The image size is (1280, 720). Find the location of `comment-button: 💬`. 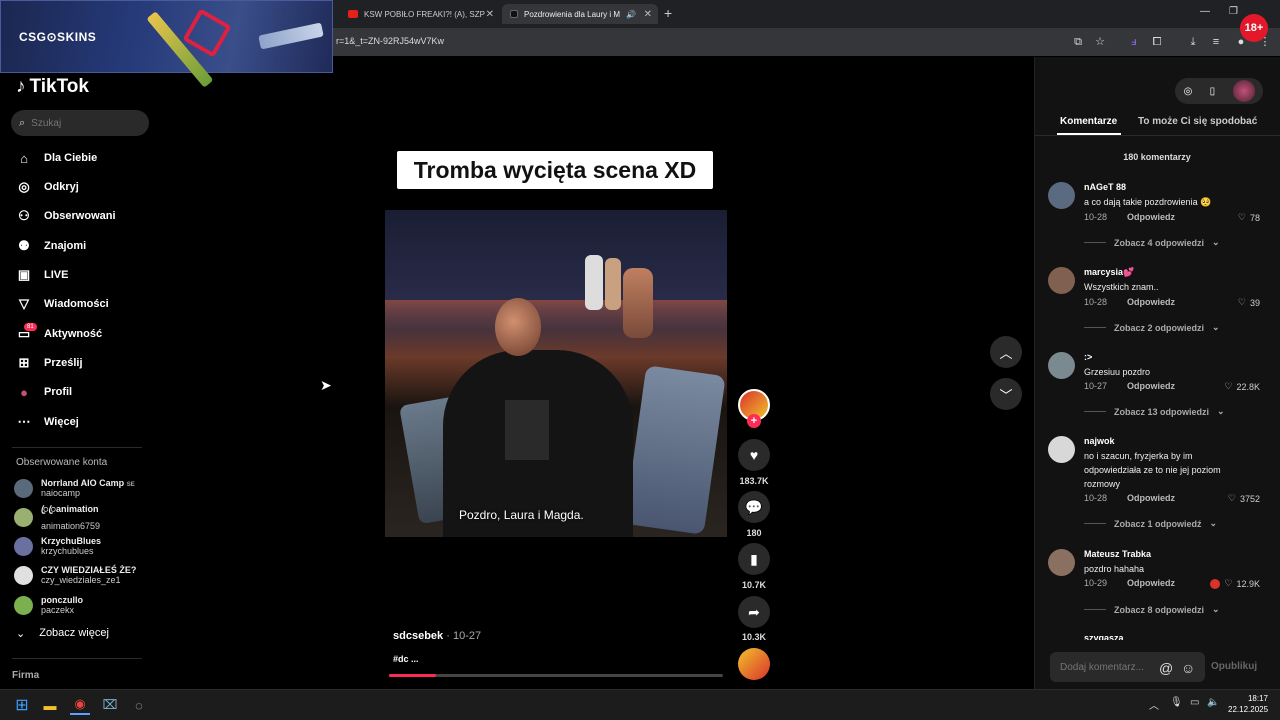

comment-button: 💬 is located at coordinates (754, 507).